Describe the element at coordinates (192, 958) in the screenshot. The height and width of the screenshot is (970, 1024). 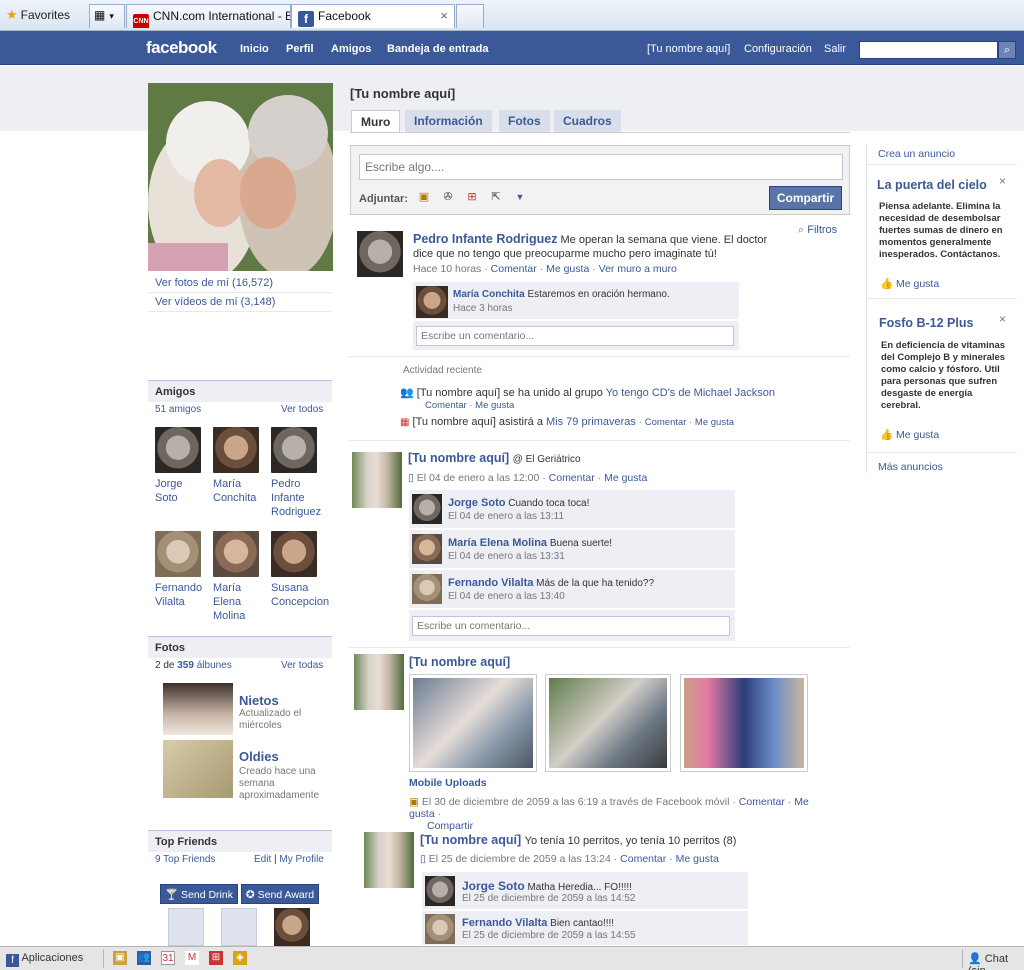
I see `gmail-app-icon: M` at that location.